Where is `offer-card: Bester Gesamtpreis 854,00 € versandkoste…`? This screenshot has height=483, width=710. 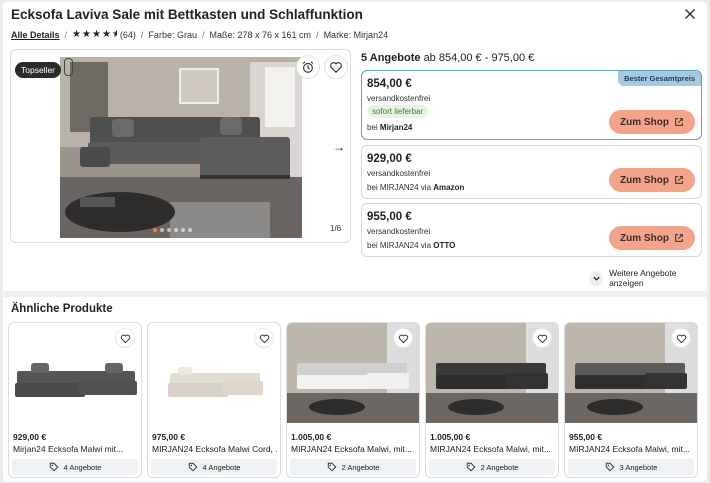
offer-card: Bester Gesamtpreis 854,00 € versandkoste… is located at coordinates (531, 105).